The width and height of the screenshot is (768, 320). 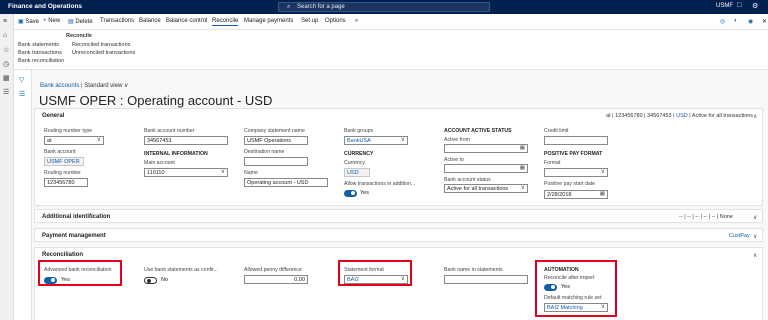 What do you see at coordinates (117, 21) in the screenshot?
I see `tab-transactions: Transactions` at bounding box center [117, 21].